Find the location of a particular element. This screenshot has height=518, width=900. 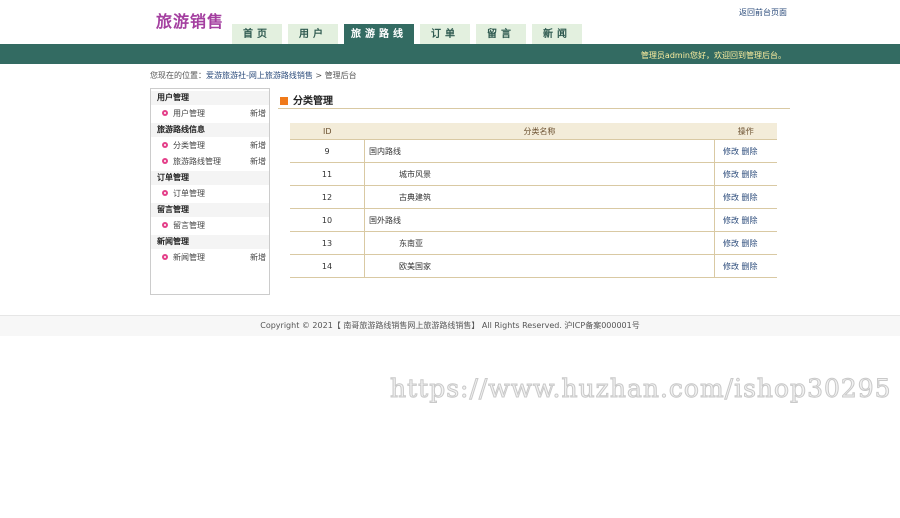

tab-messages: 留言 is located at coordinates (501, 34).